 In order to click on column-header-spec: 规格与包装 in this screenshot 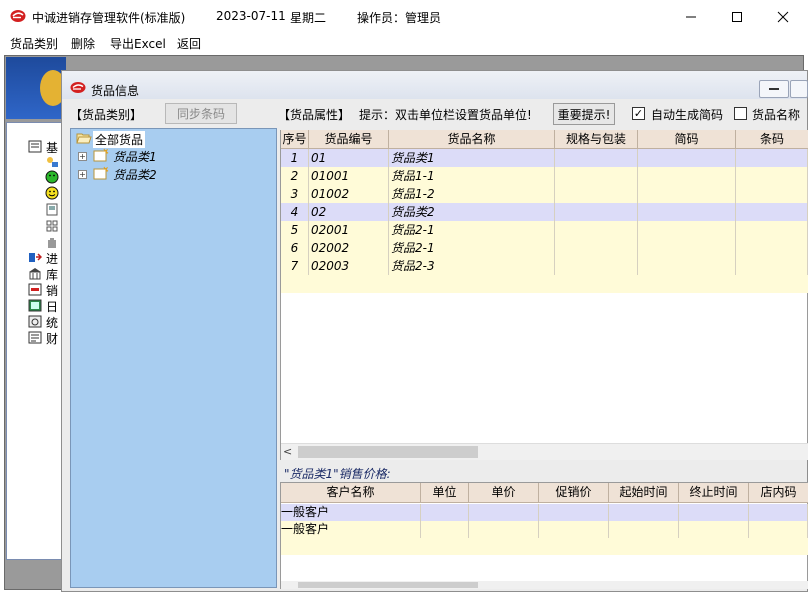, I will do `click(596, 139)`.